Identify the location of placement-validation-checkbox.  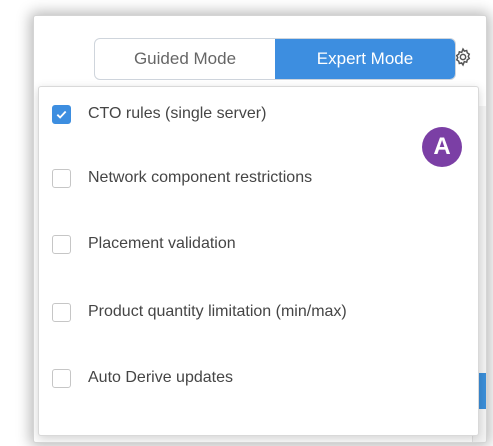
(61, 244).